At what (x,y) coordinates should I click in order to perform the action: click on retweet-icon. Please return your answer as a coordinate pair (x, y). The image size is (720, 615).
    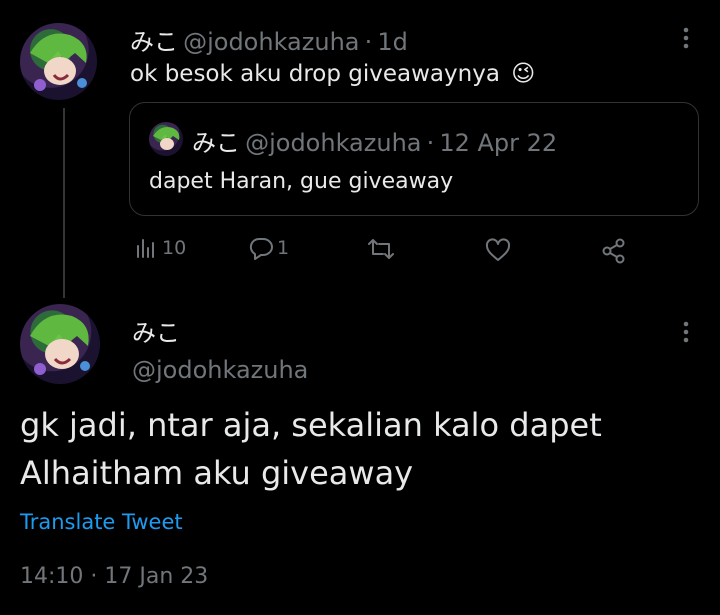
    Looking at the image, I should click on (381, 249).